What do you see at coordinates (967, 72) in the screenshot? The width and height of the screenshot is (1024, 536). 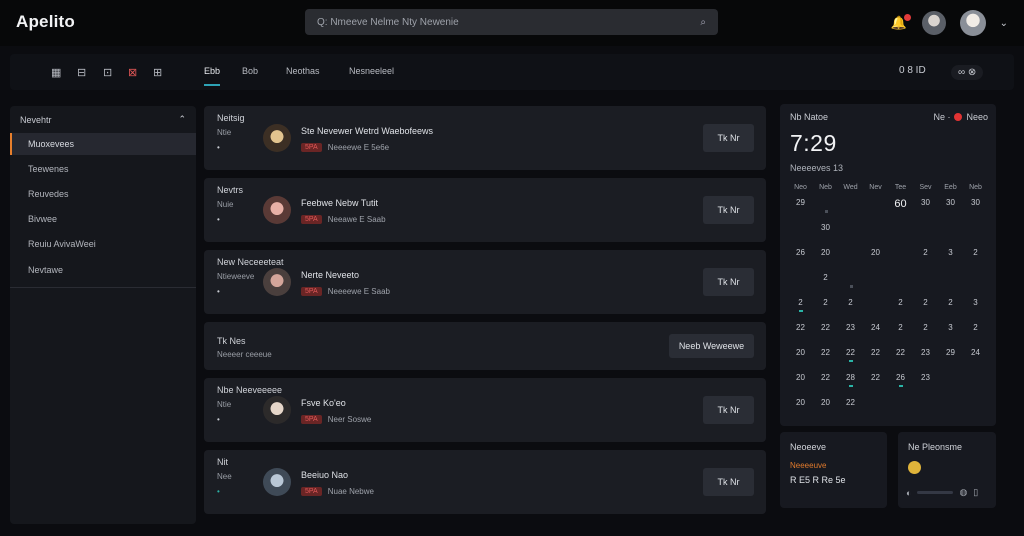 I see `filter-pill: ∞ ⊗` at bounding box center [967, 72].